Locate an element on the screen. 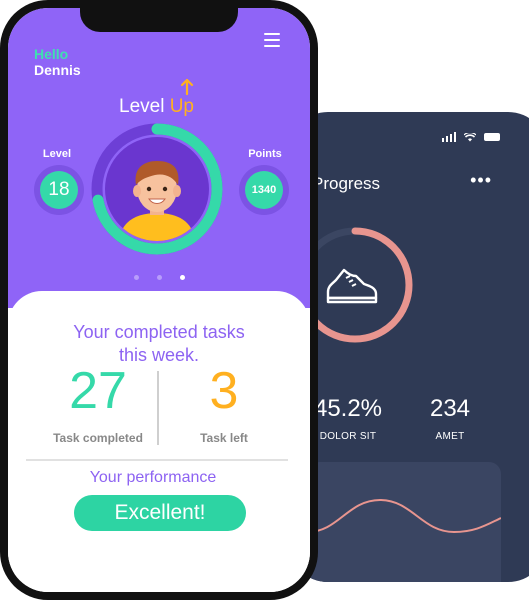 This screenshot has width=529, height=600. stat-amet: 234 AMET is located at coordinates (450, 418).